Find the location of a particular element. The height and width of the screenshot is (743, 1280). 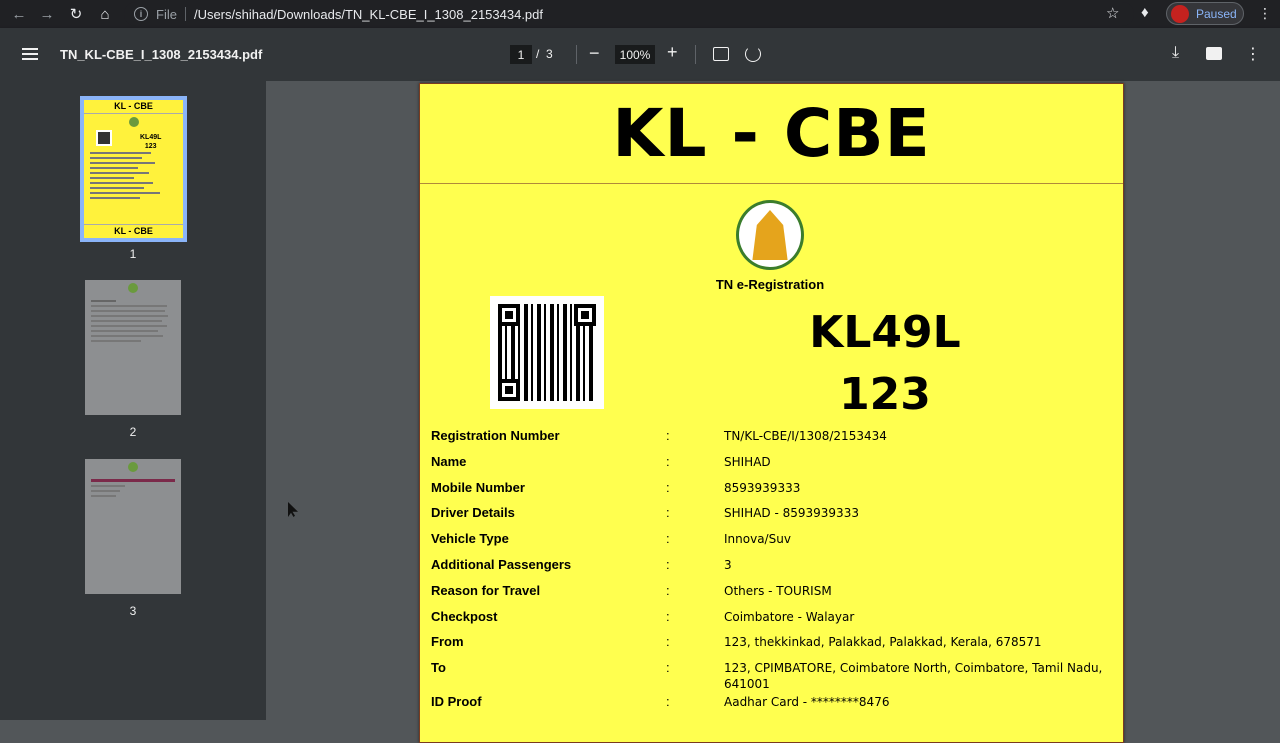

qr-code is located at coordinates (547, 352).